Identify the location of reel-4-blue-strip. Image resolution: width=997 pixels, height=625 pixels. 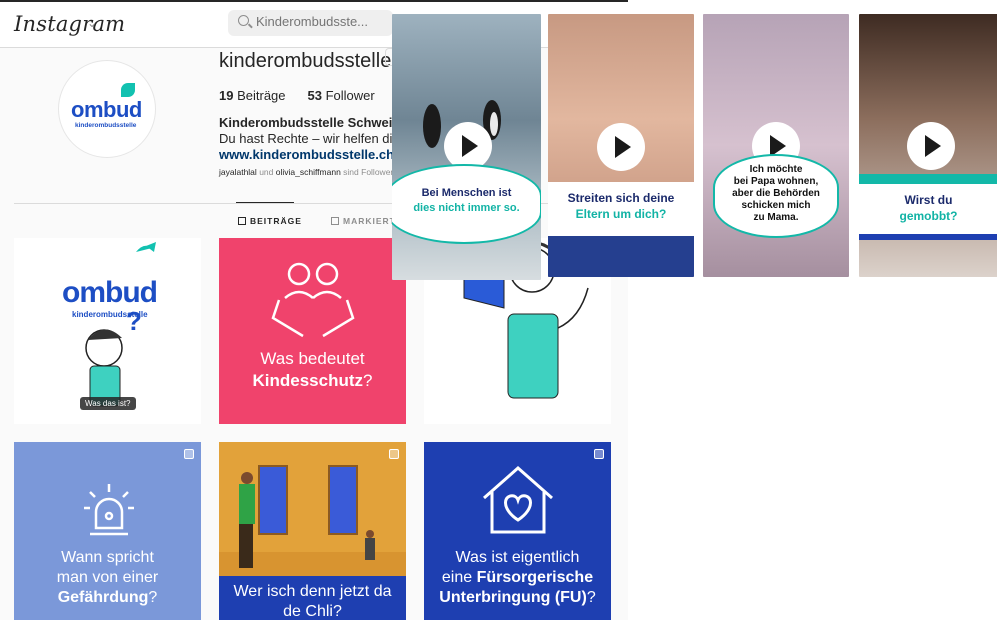
(928, 237).